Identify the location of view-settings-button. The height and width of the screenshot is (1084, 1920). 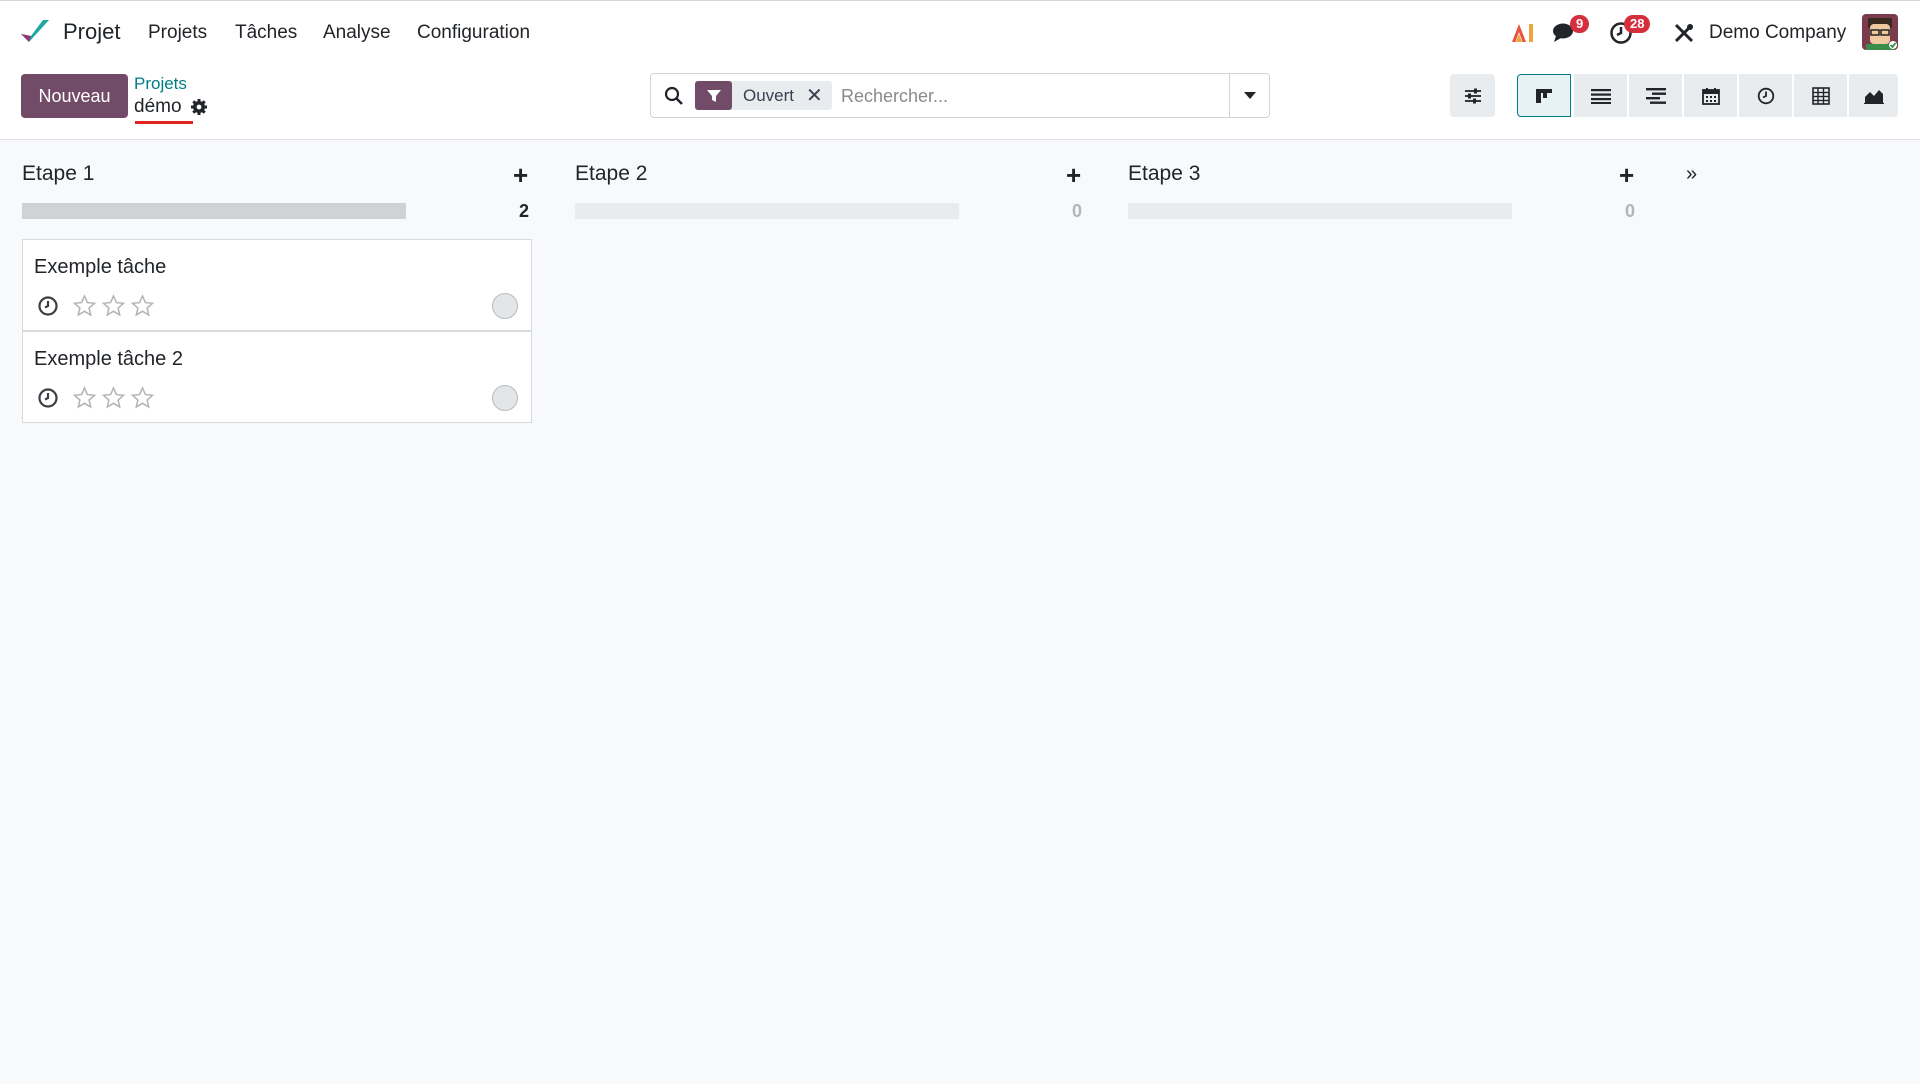
(1472, 95).